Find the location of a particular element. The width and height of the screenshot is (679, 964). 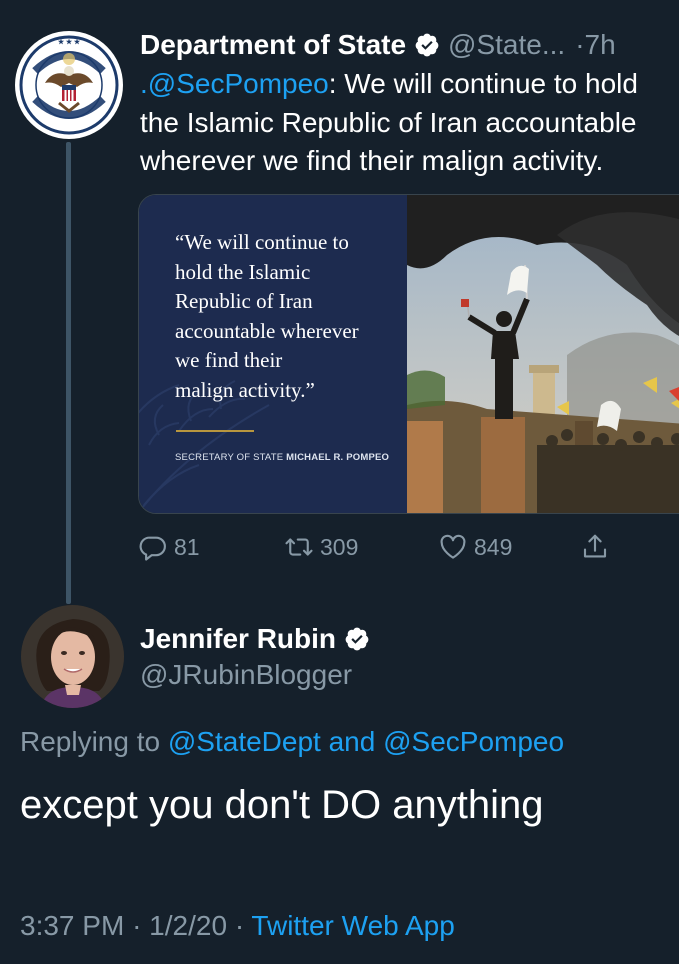

reply-icon is located at coordinates (152, 548).